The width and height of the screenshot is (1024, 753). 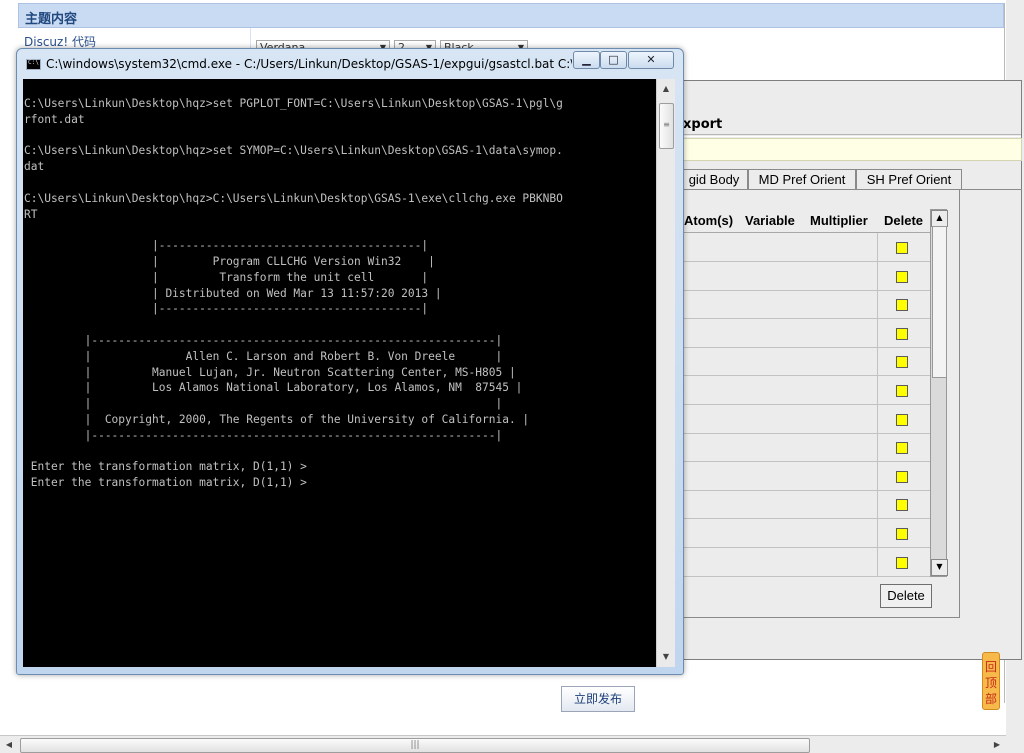 What do you see at coordinates (51, 19) in the screenshot?
I see `section-title: 主题内容` at bounding box center [51, 19].